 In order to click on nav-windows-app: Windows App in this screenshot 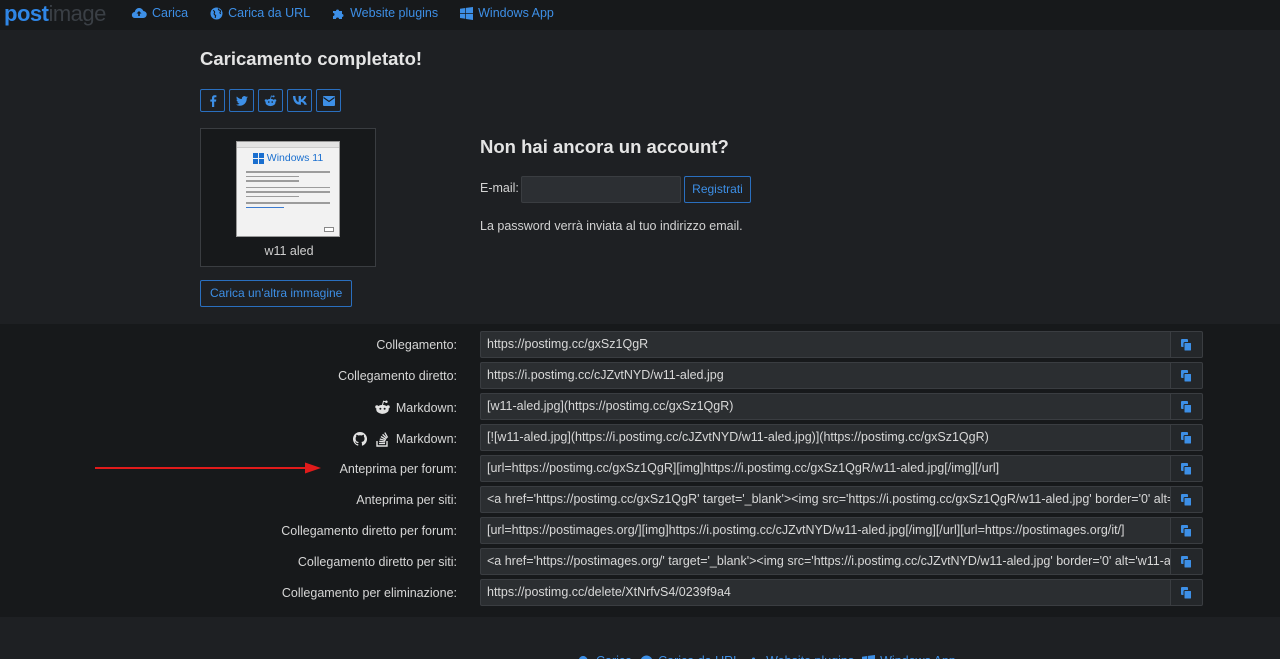, I will do `click(507, 13)`.